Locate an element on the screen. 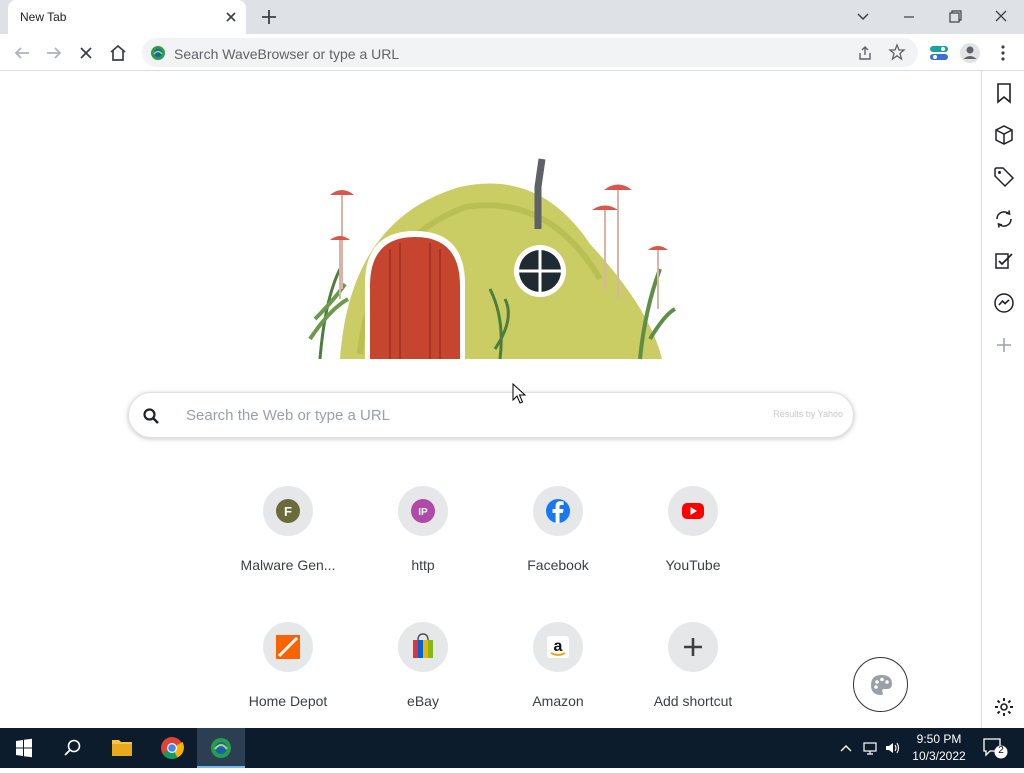 The image size is (1024, 773). bookmark-icon is located at coordinates (1004, 93).